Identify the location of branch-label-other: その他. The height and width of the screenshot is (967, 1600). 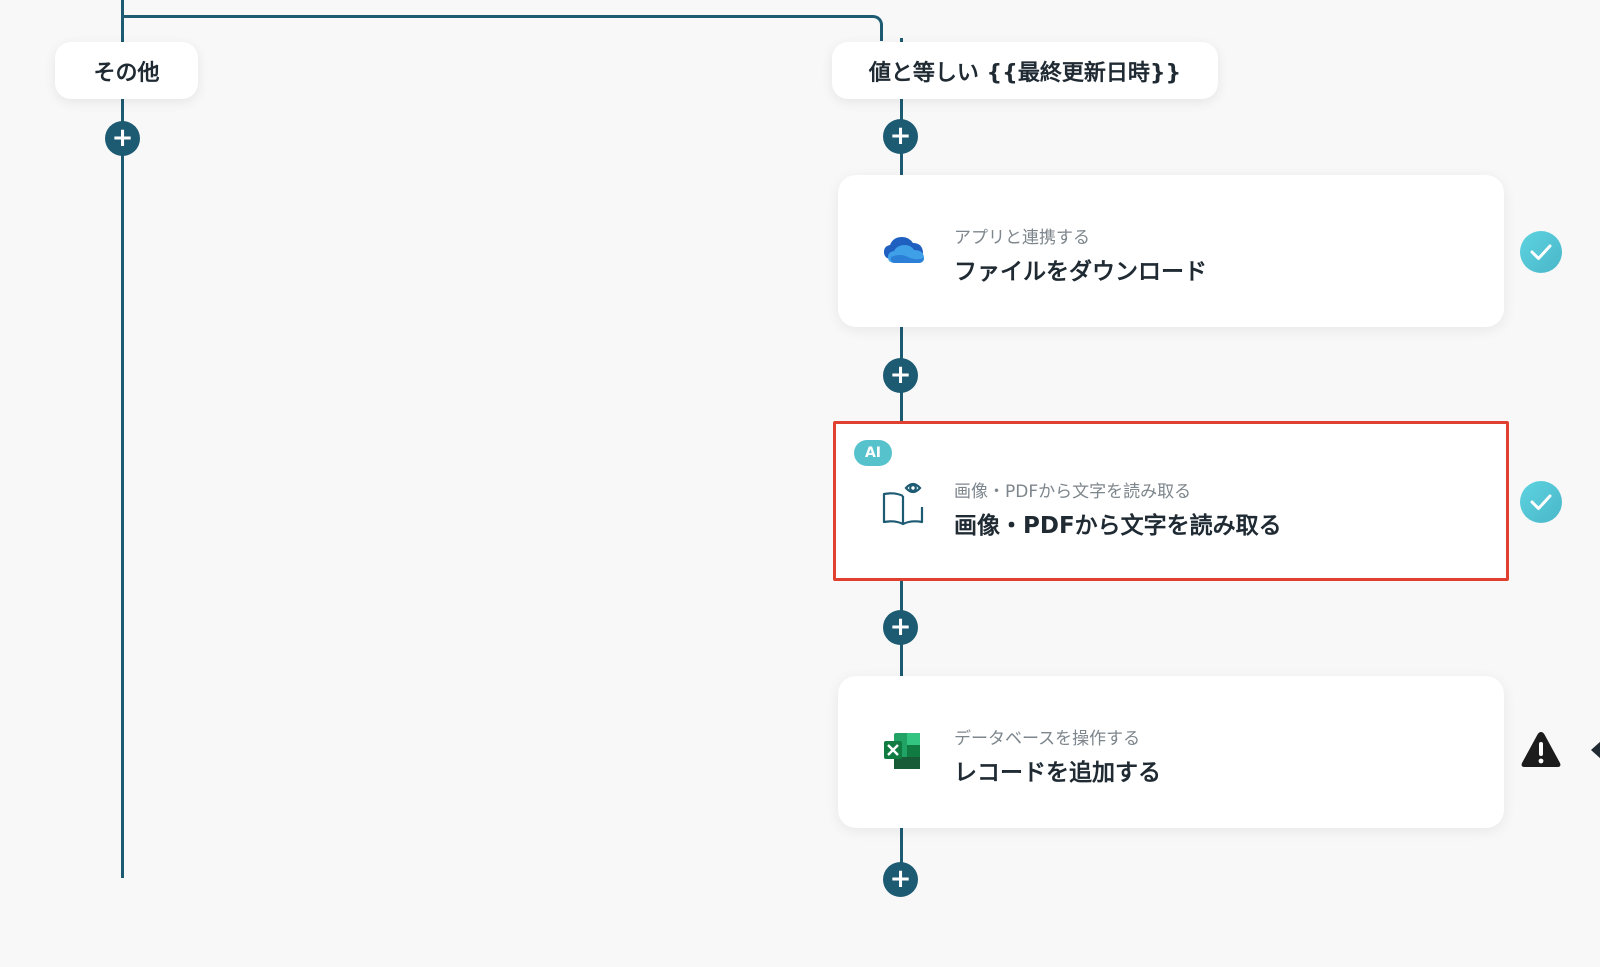
(126, 70).